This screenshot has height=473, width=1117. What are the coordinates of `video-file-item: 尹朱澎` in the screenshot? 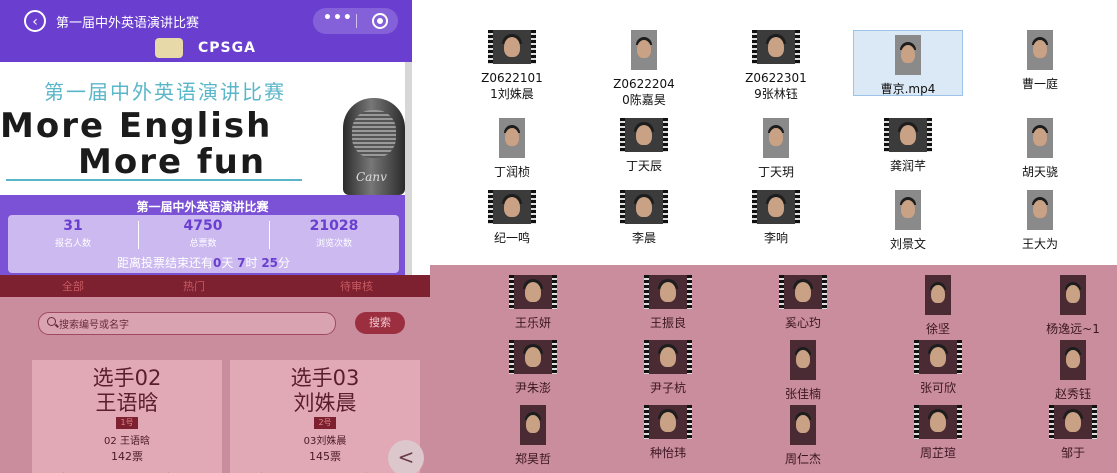 It's located at (533, 368).